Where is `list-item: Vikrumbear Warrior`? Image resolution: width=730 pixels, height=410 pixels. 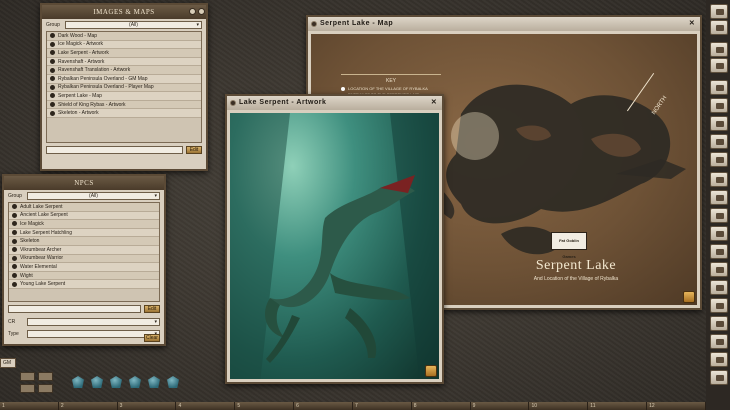 list-item: Vikrumbear Warrior is located at coordinates (84, 259).